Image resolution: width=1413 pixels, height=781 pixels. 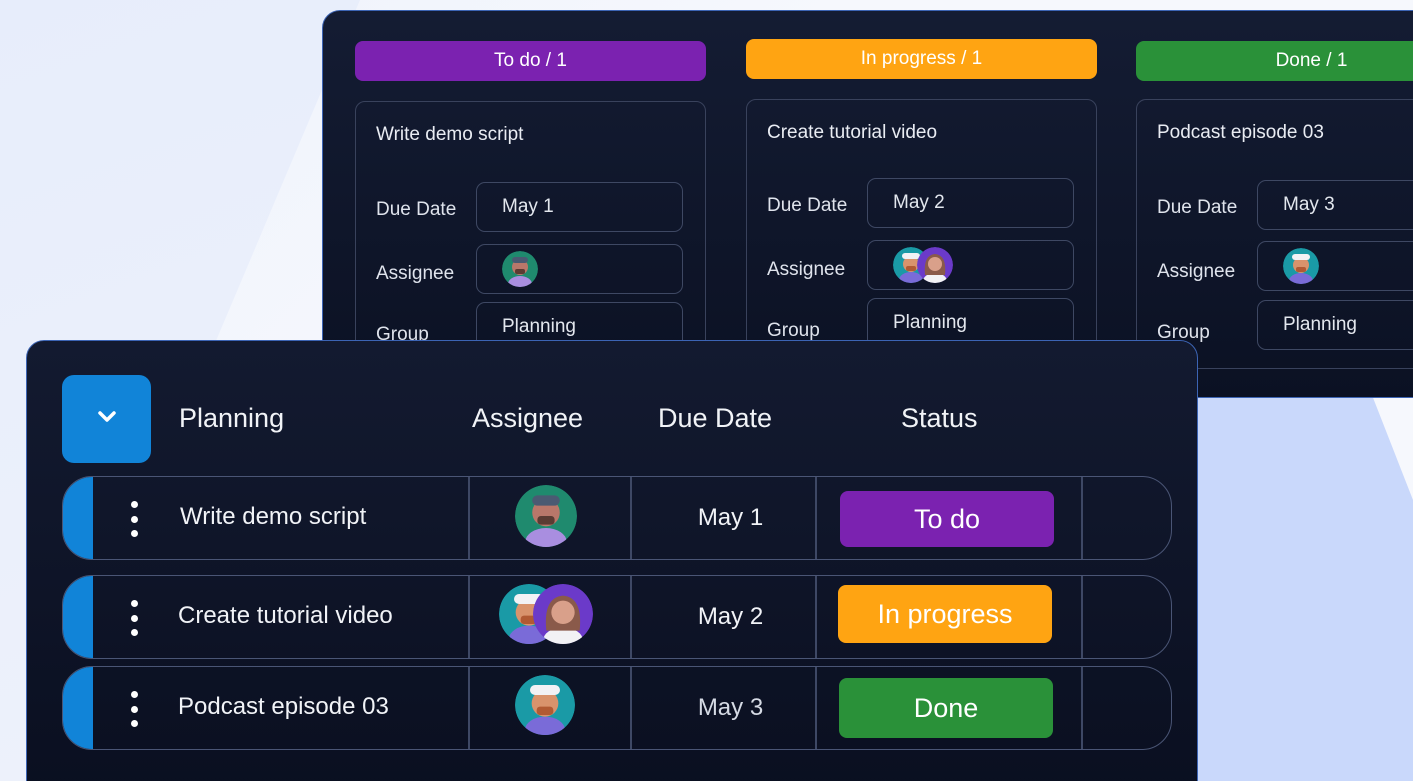 What do you see at coordinates (921, 59) in the screenshot?
I see `column-header-in-progress: In progress / 1` at bounding box center [921, 59].